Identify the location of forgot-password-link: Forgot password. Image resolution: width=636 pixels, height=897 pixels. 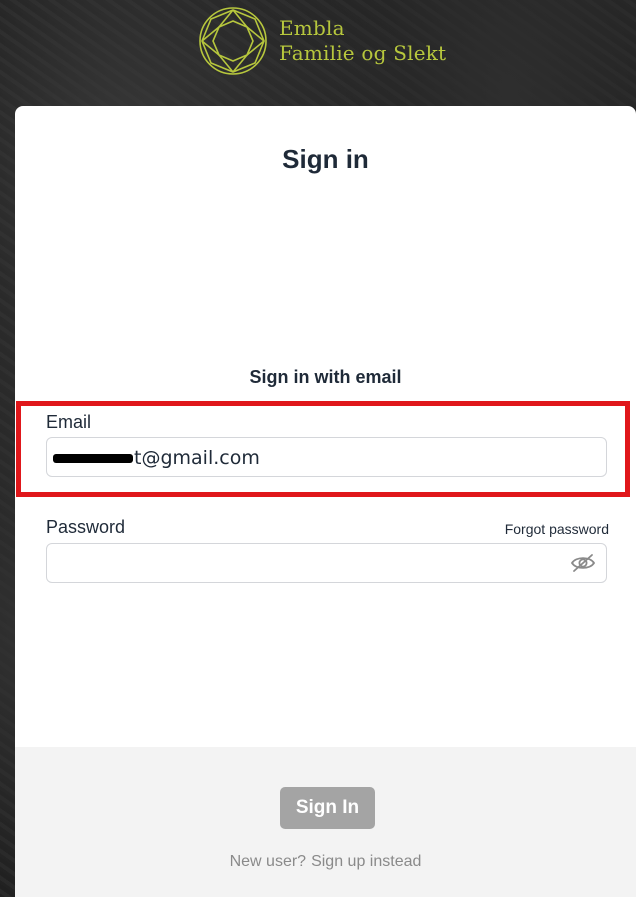
(557, 529).